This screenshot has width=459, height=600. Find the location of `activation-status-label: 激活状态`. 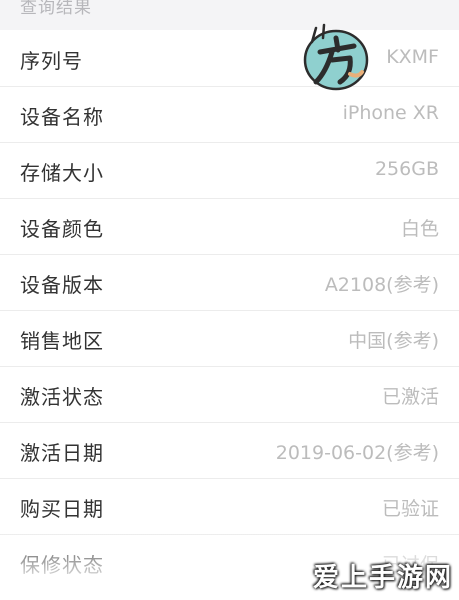

activation-status-label: 激活状态 is located at coordinates (62, 397).